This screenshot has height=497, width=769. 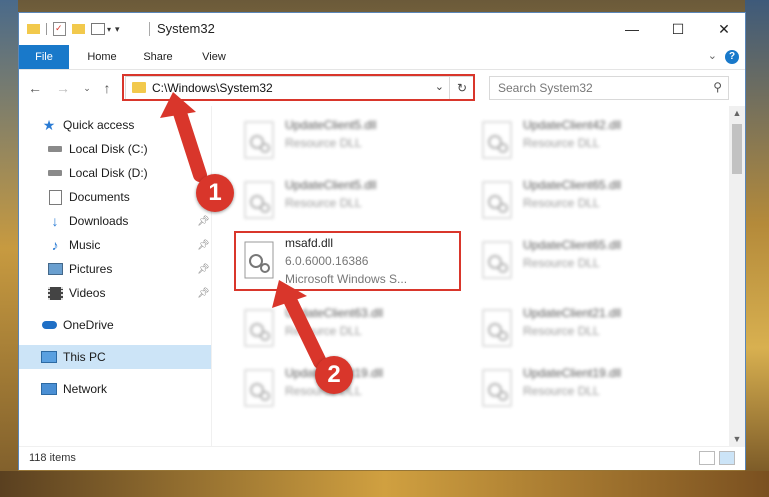 What do you see at coordinates (737, 439) in the screenshot?
I see `scroll-down-icon: ▼` at bounding box center [737, 439].